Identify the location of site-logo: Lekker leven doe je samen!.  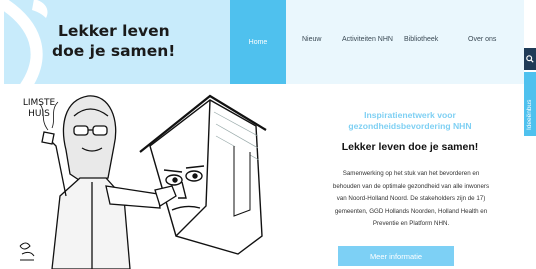
(117, 42).